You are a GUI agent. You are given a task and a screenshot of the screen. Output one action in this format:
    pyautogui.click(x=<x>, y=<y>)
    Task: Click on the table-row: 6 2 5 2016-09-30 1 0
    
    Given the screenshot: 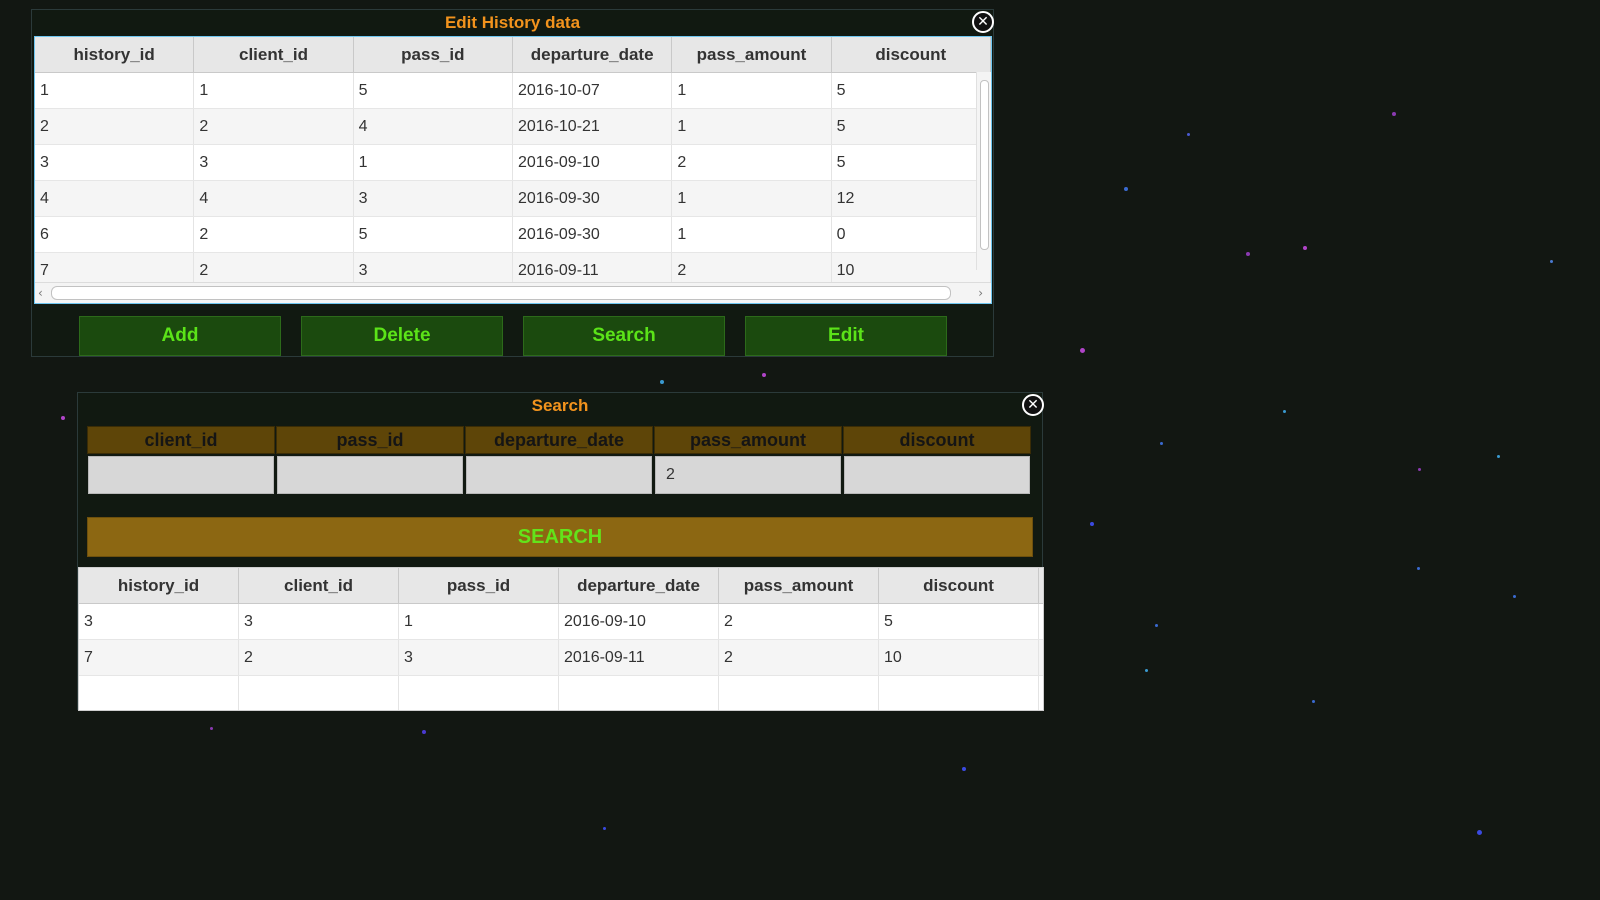 What is the action you would take?
    pyautogui.click(x=513, y=235)
    